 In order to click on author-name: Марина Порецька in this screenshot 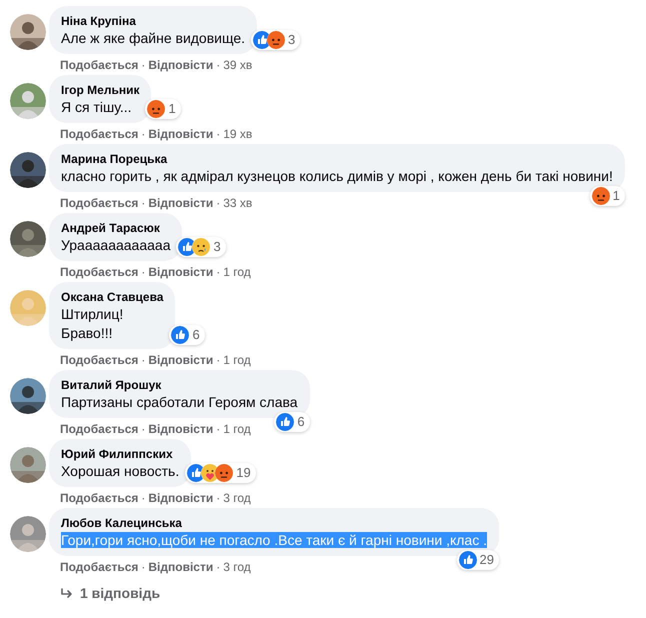, I will do `click(337, 159)`.